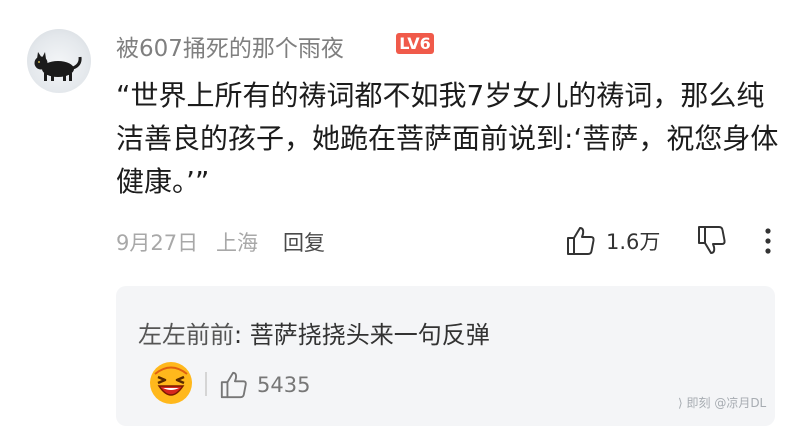  I want to click on avatar, so click(59, 61).